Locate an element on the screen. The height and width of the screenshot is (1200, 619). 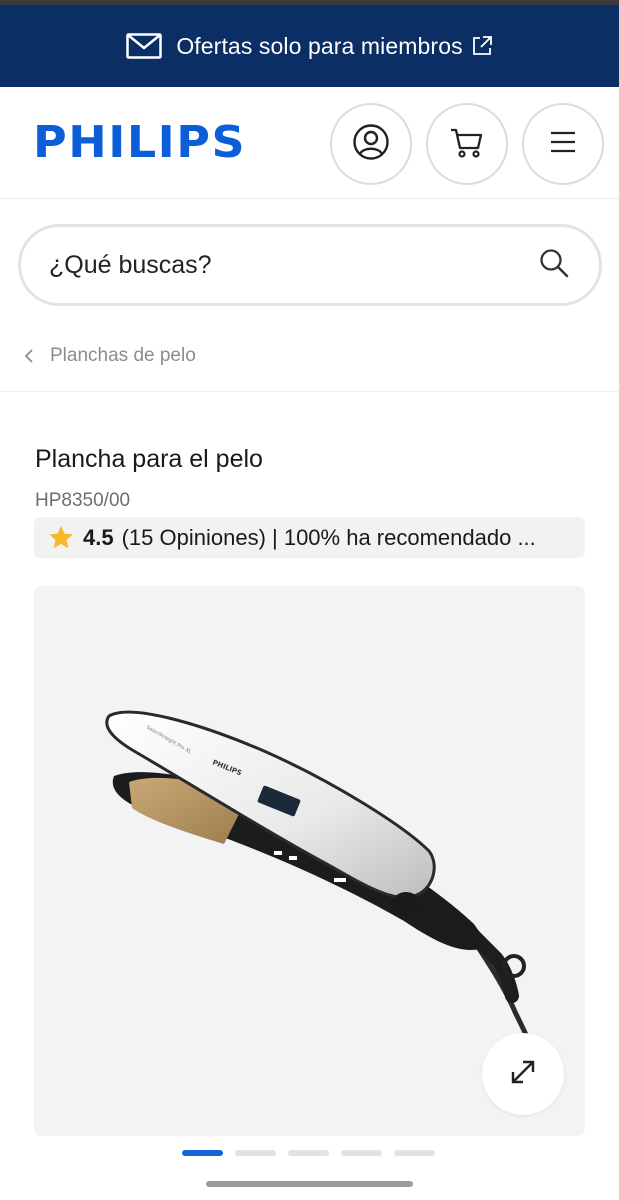
rating-score: 4.5 is located at coordinates (98, 537).